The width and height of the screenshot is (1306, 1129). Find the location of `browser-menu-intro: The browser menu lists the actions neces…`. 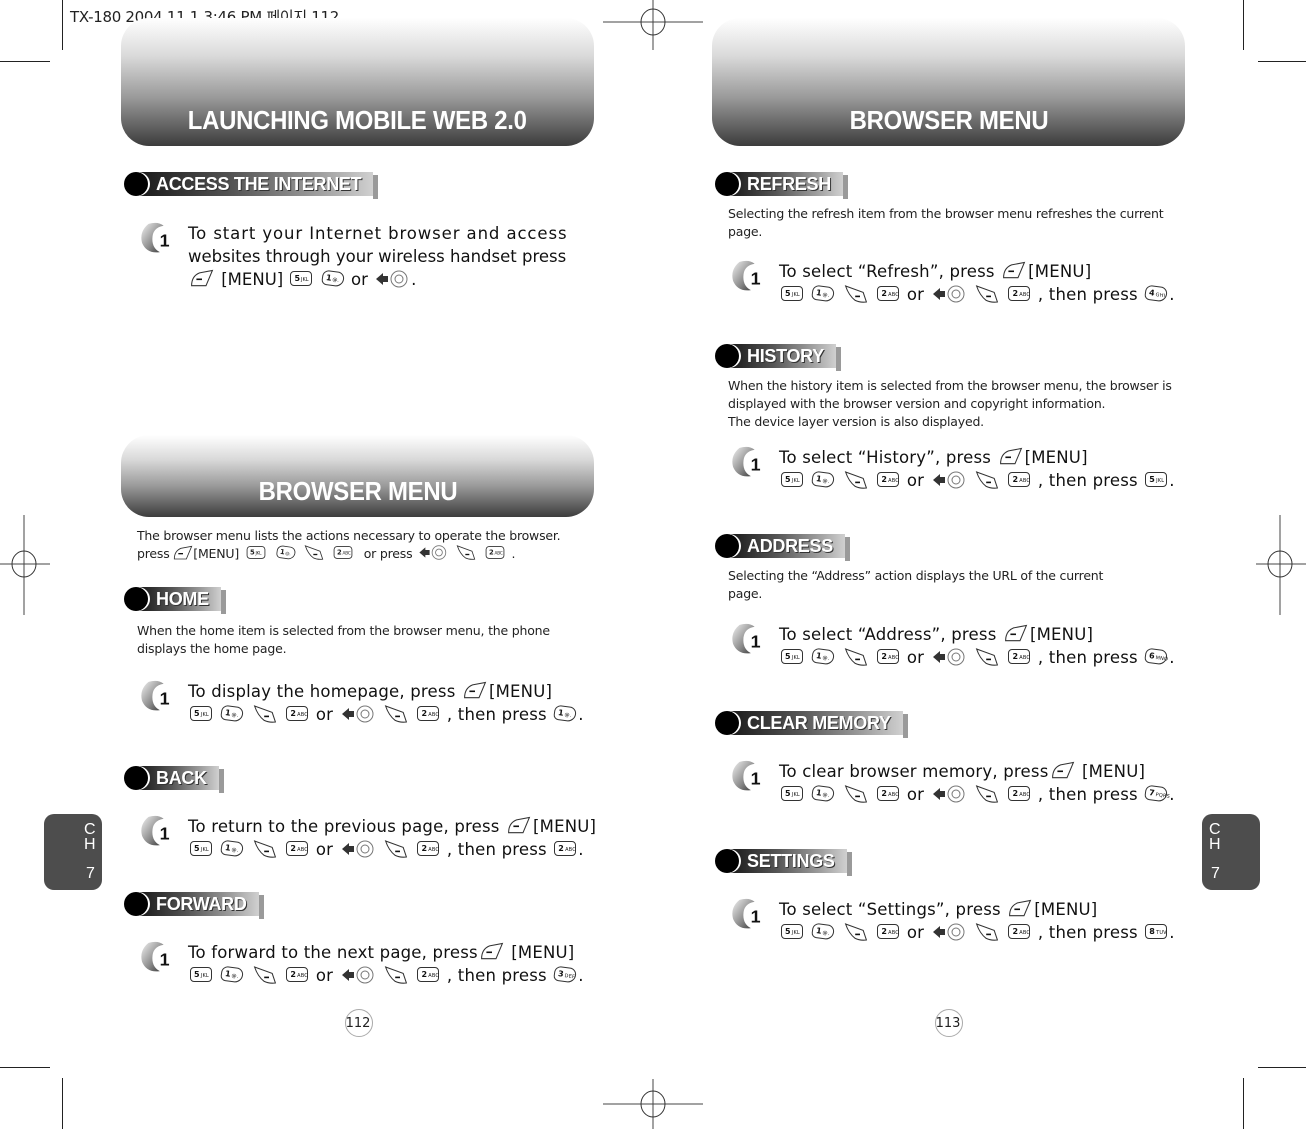

browser-menu-intro: The browser menu lists the actions neces… is located at coordinates (349, 544).